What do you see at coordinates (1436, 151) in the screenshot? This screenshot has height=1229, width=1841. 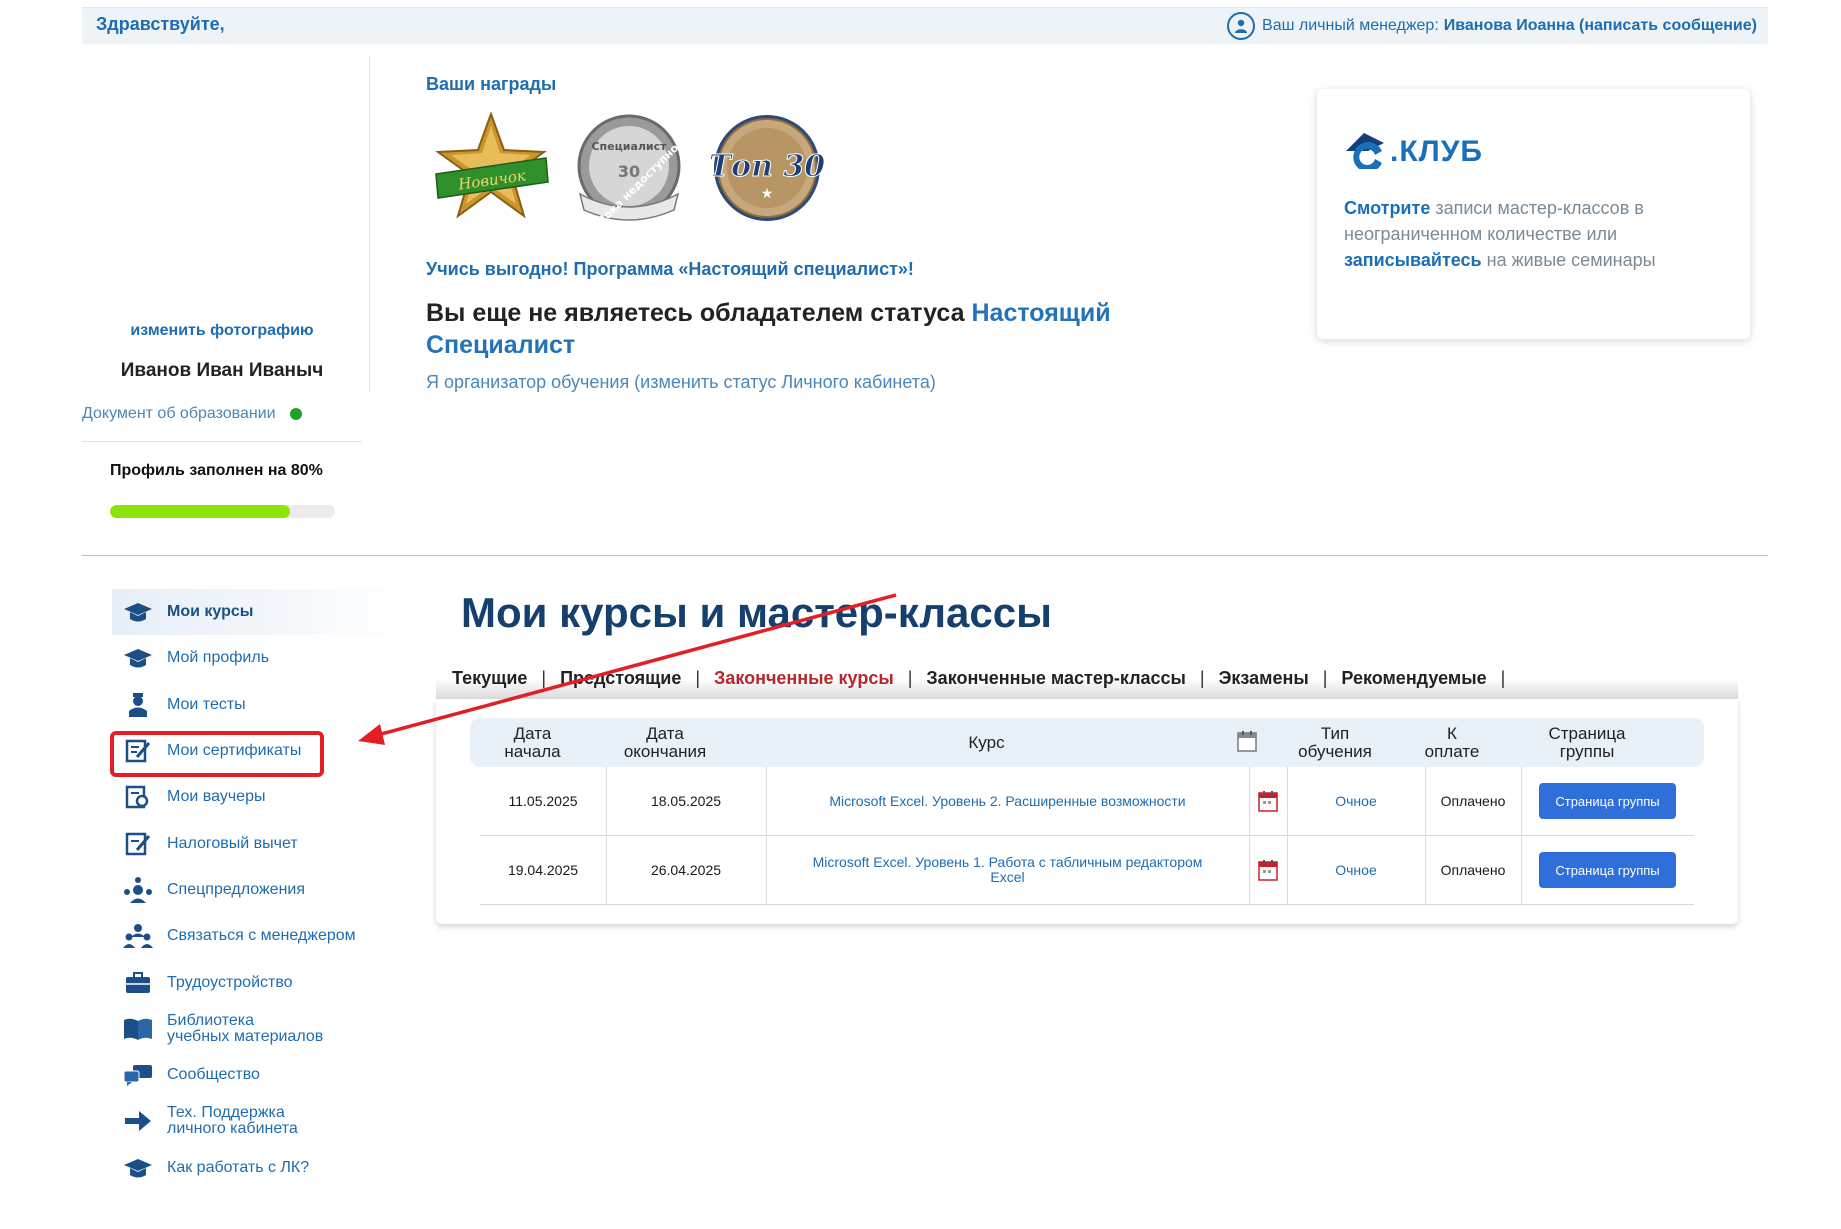 I see `club-name: .КЛУБ` at bounding box center [1436, 151].